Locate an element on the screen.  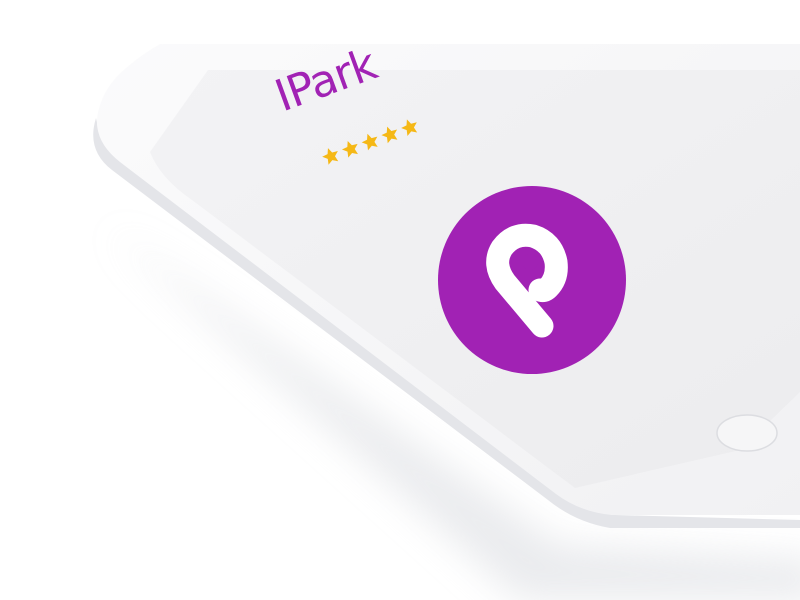
home-button-icon is located at coordinates (747, 433).